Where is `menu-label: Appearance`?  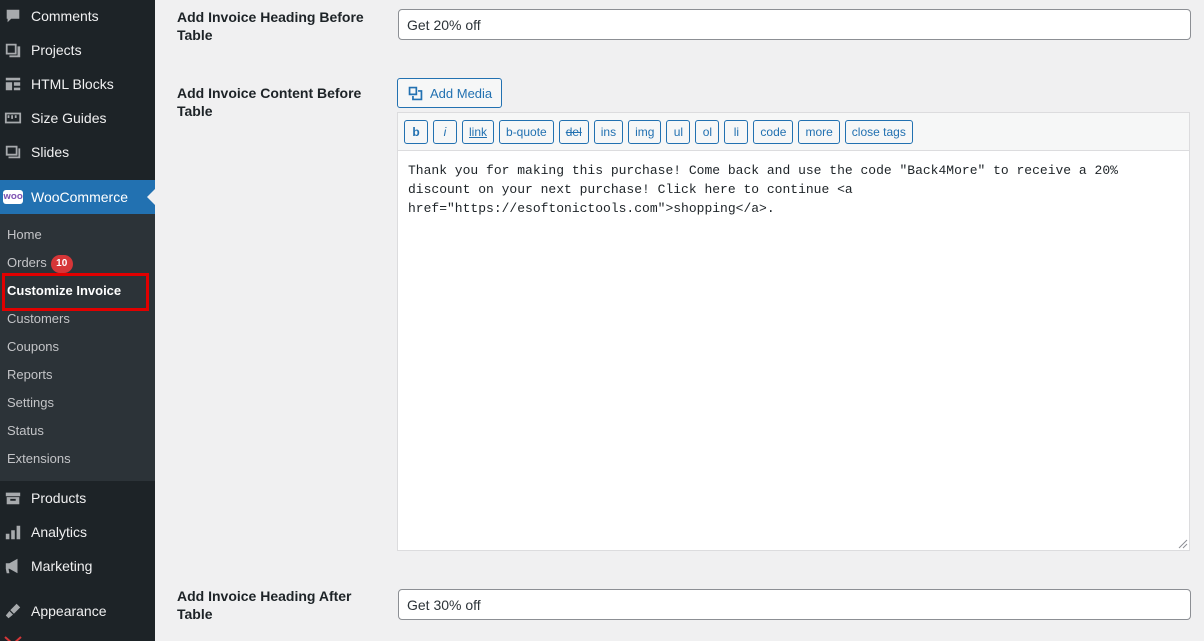
menu-label: Appearance is located at coordinates (69, 611).